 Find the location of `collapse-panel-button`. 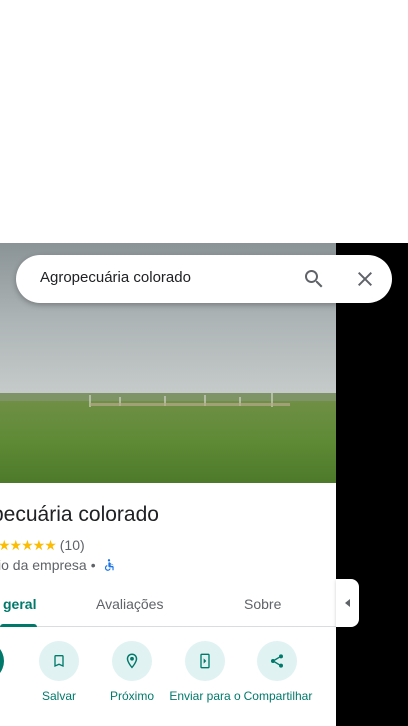

collapse-panel-button is located at coordinates (347, 603).